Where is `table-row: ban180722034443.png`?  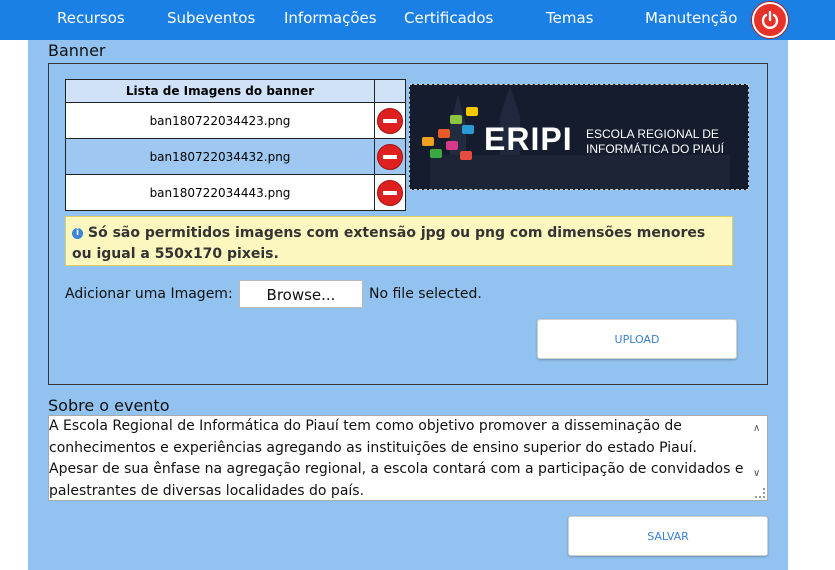 table-row: ban180722034443.png is located at coordinates (235, 192).